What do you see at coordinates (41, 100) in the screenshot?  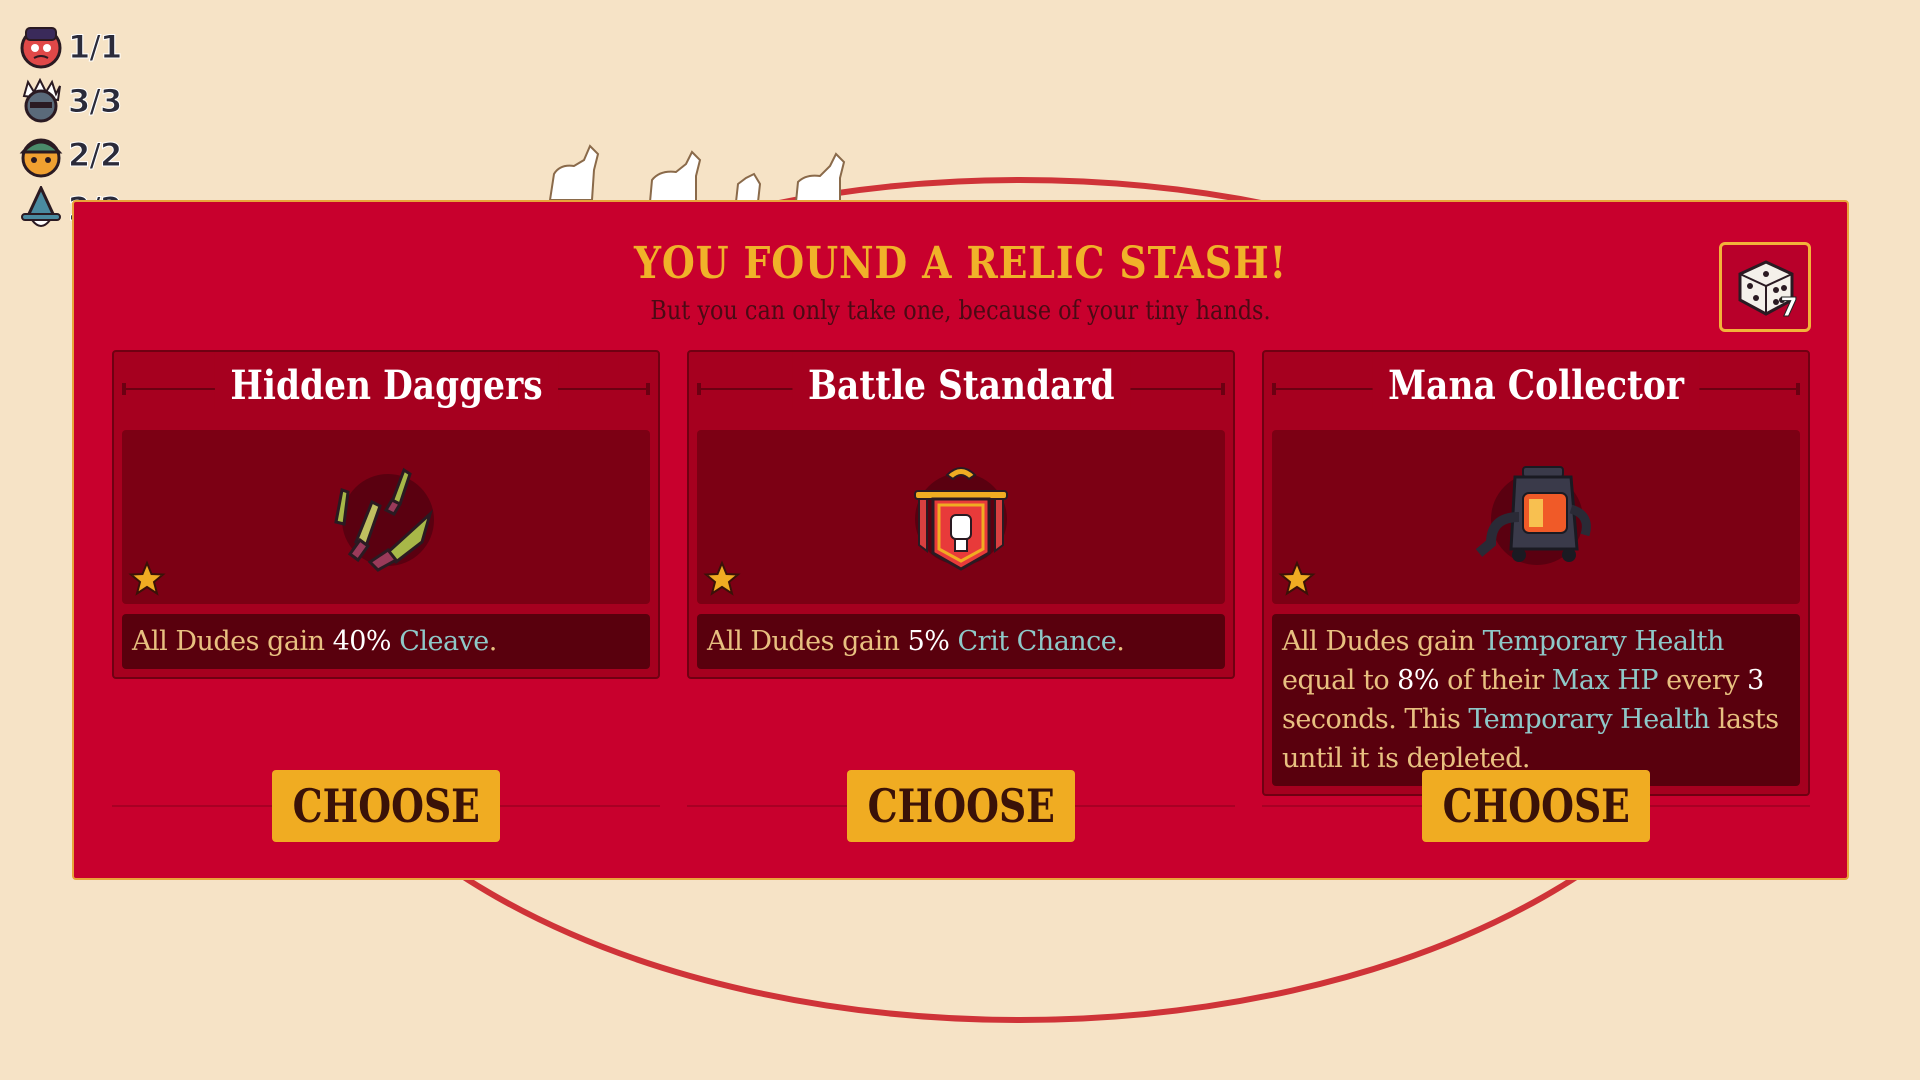 I see `spiky-dude-icon` at bounding box center [41, 100].